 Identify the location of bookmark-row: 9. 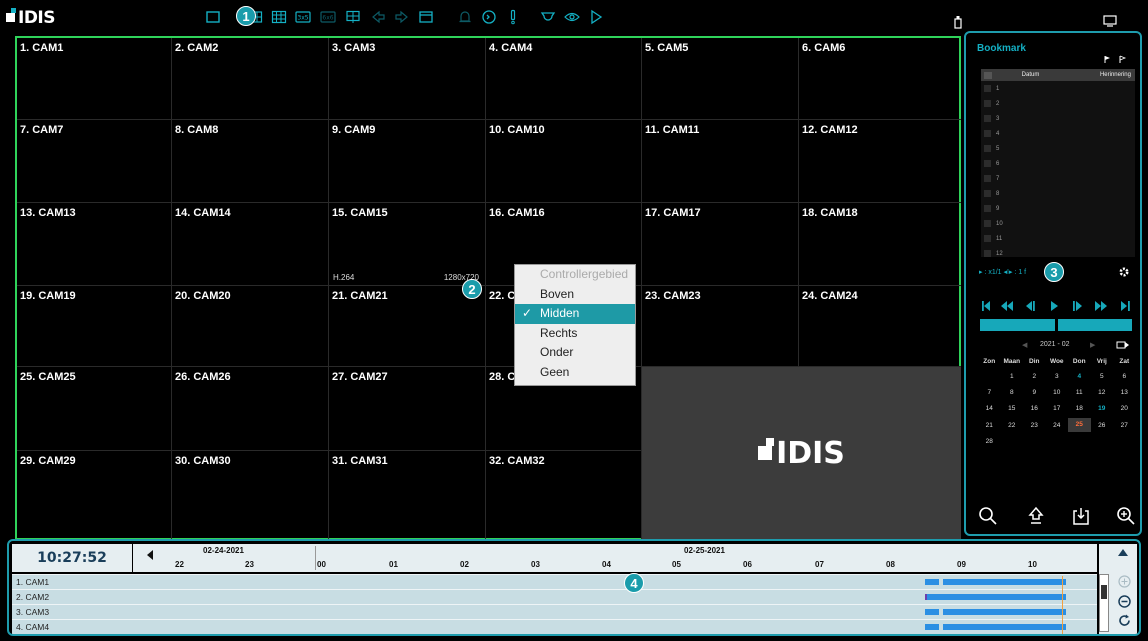
(1058, 208).